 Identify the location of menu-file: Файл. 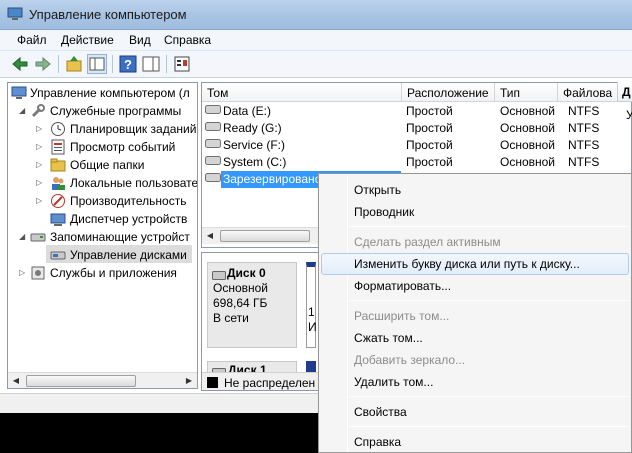
(32, 40).